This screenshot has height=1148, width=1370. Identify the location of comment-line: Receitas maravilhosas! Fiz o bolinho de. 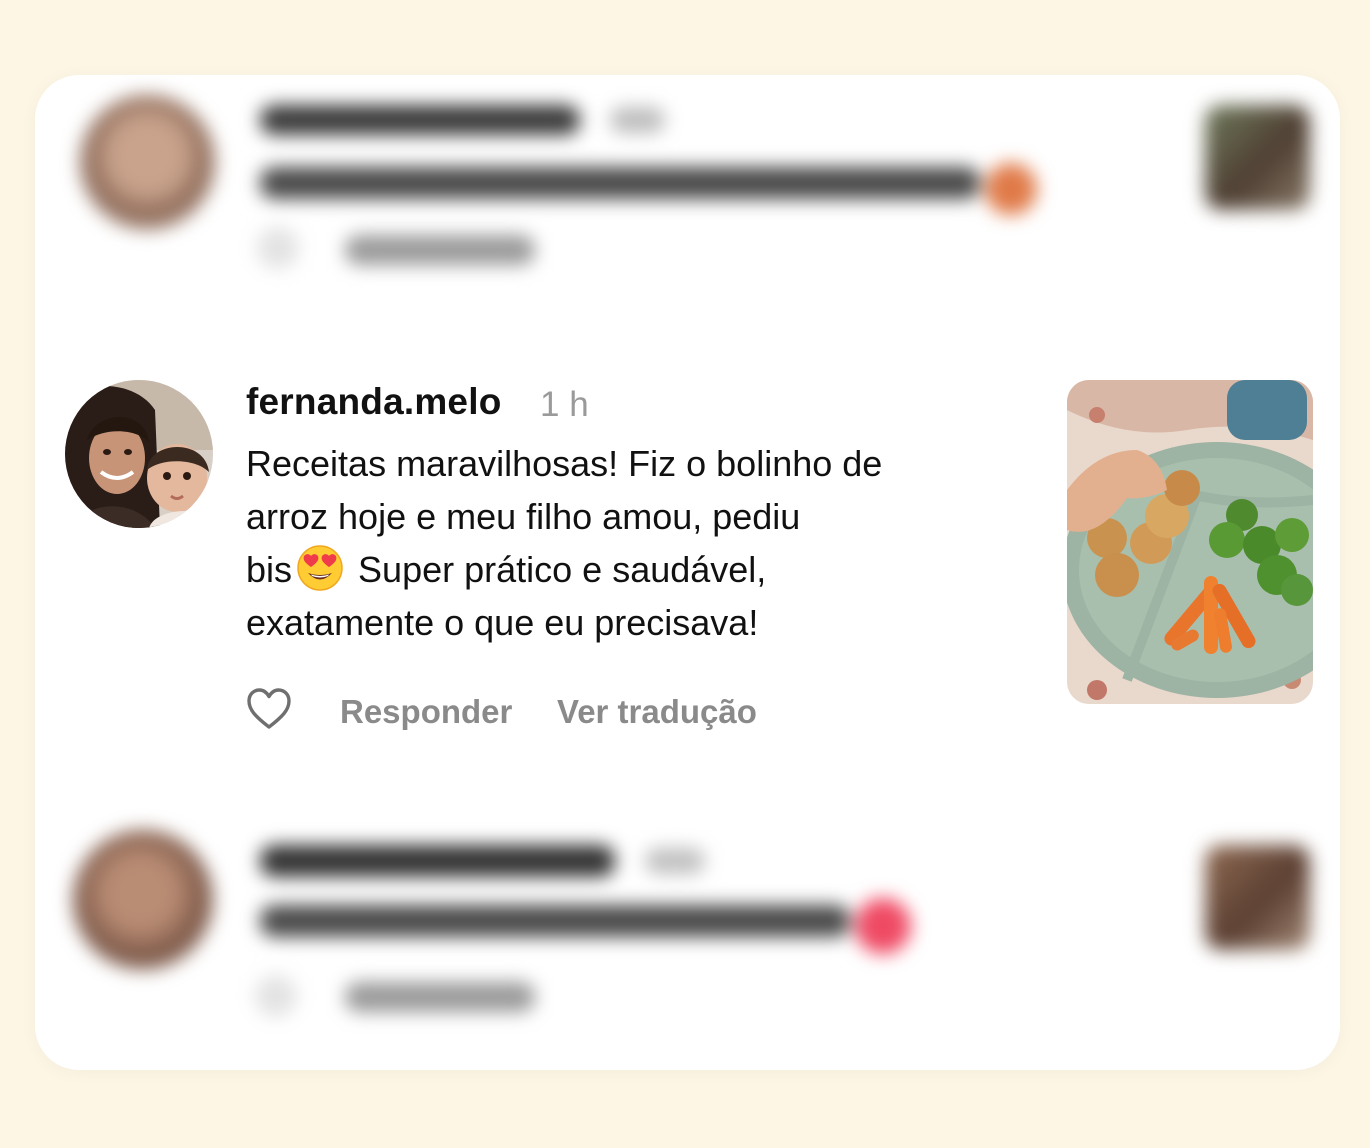
(564, 463).